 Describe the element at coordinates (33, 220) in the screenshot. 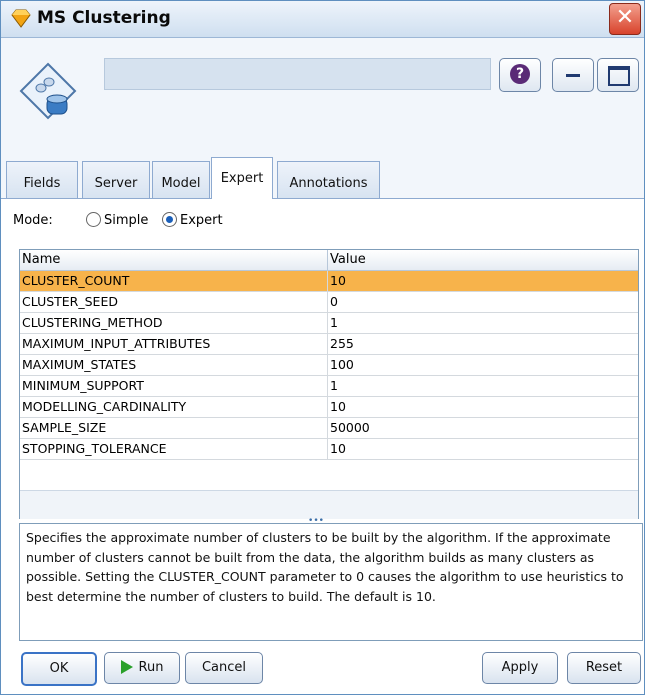

I see `mode-label: Mode:` at that location.